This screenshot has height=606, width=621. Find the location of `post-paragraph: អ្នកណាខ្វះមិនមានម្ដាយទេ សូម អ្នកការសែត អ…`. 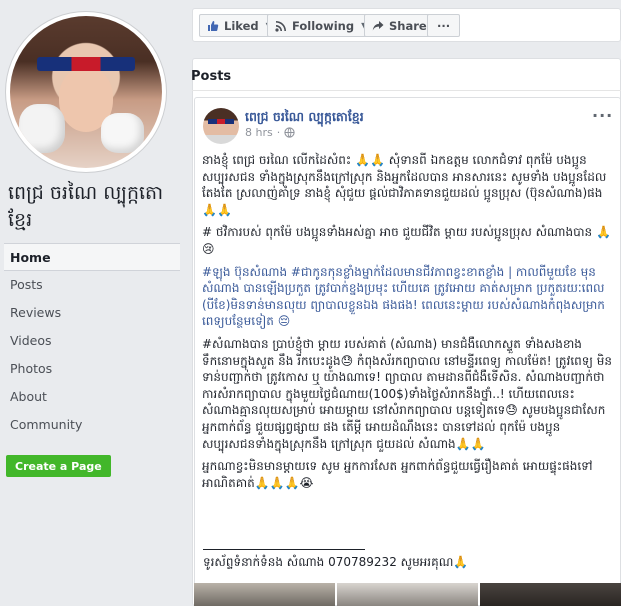

post-paragraph: អ្នកណាខ្វះមិនមានម្ដាយទេ សូម អ្នកការសែត អ… is located at coordinates (397, 474).